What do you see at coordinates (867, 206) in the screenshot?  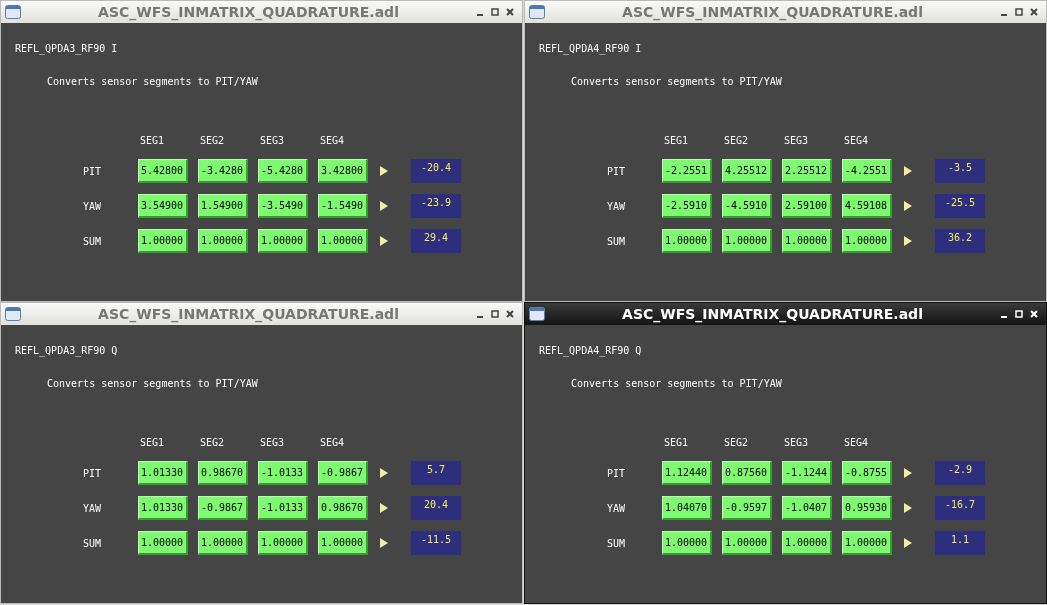 I see `value-field: 4.59108` at bounding box center [867, 206].